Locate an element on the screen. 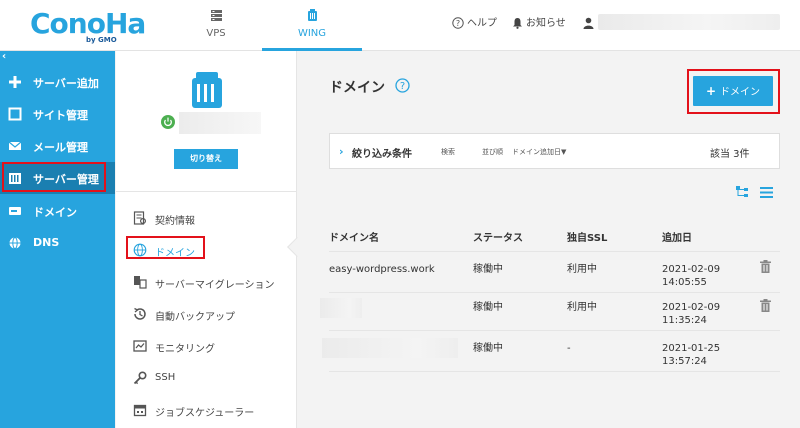 The width and height of the screenshot is (800, 428). server-name-redacted is located at coordinates (220, 123).